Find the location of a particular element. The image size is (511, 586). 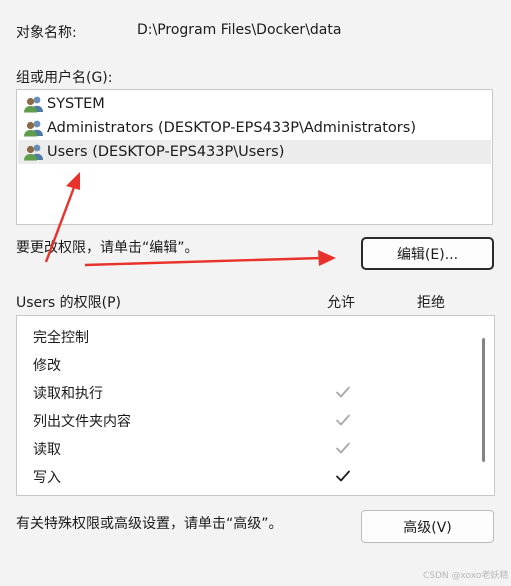

watermark: CSDN @xoxo老妖精 is located at coordinates (466, 576).